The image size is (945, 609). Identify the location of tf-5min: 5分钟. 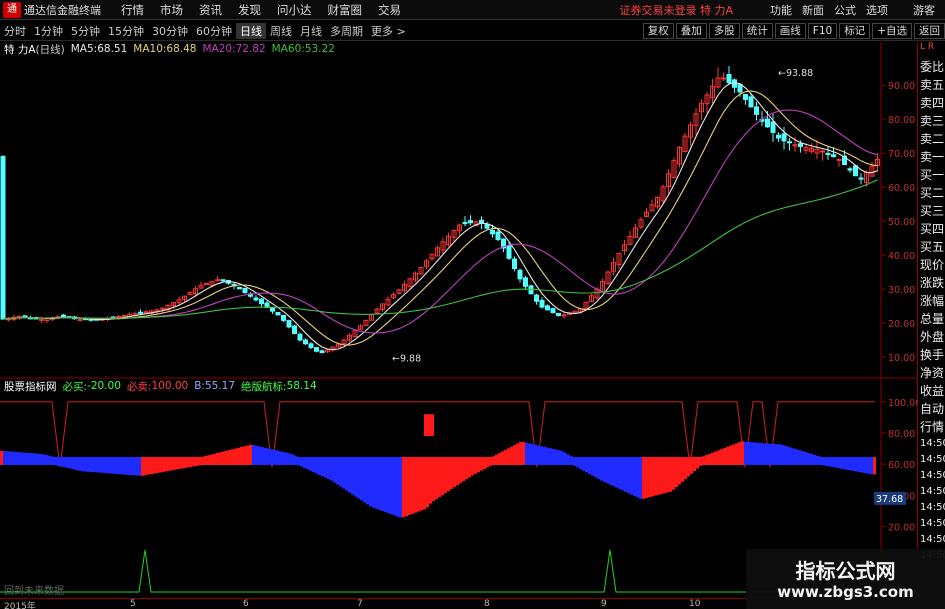
(85, 31).